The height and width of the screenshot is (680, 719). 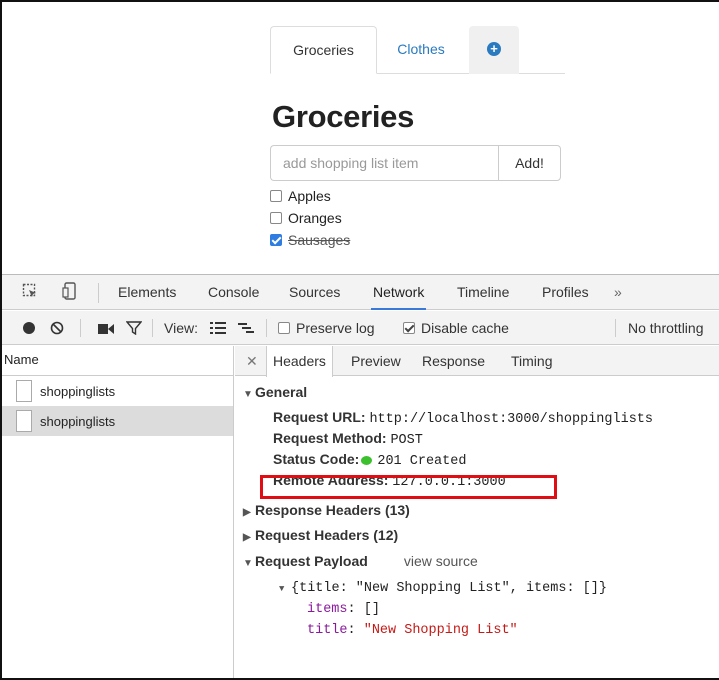 What do you see at coordinates (665, 328) in the screenshot?
I see `throttling-select: No throttling` at bounding box center [665, 328].